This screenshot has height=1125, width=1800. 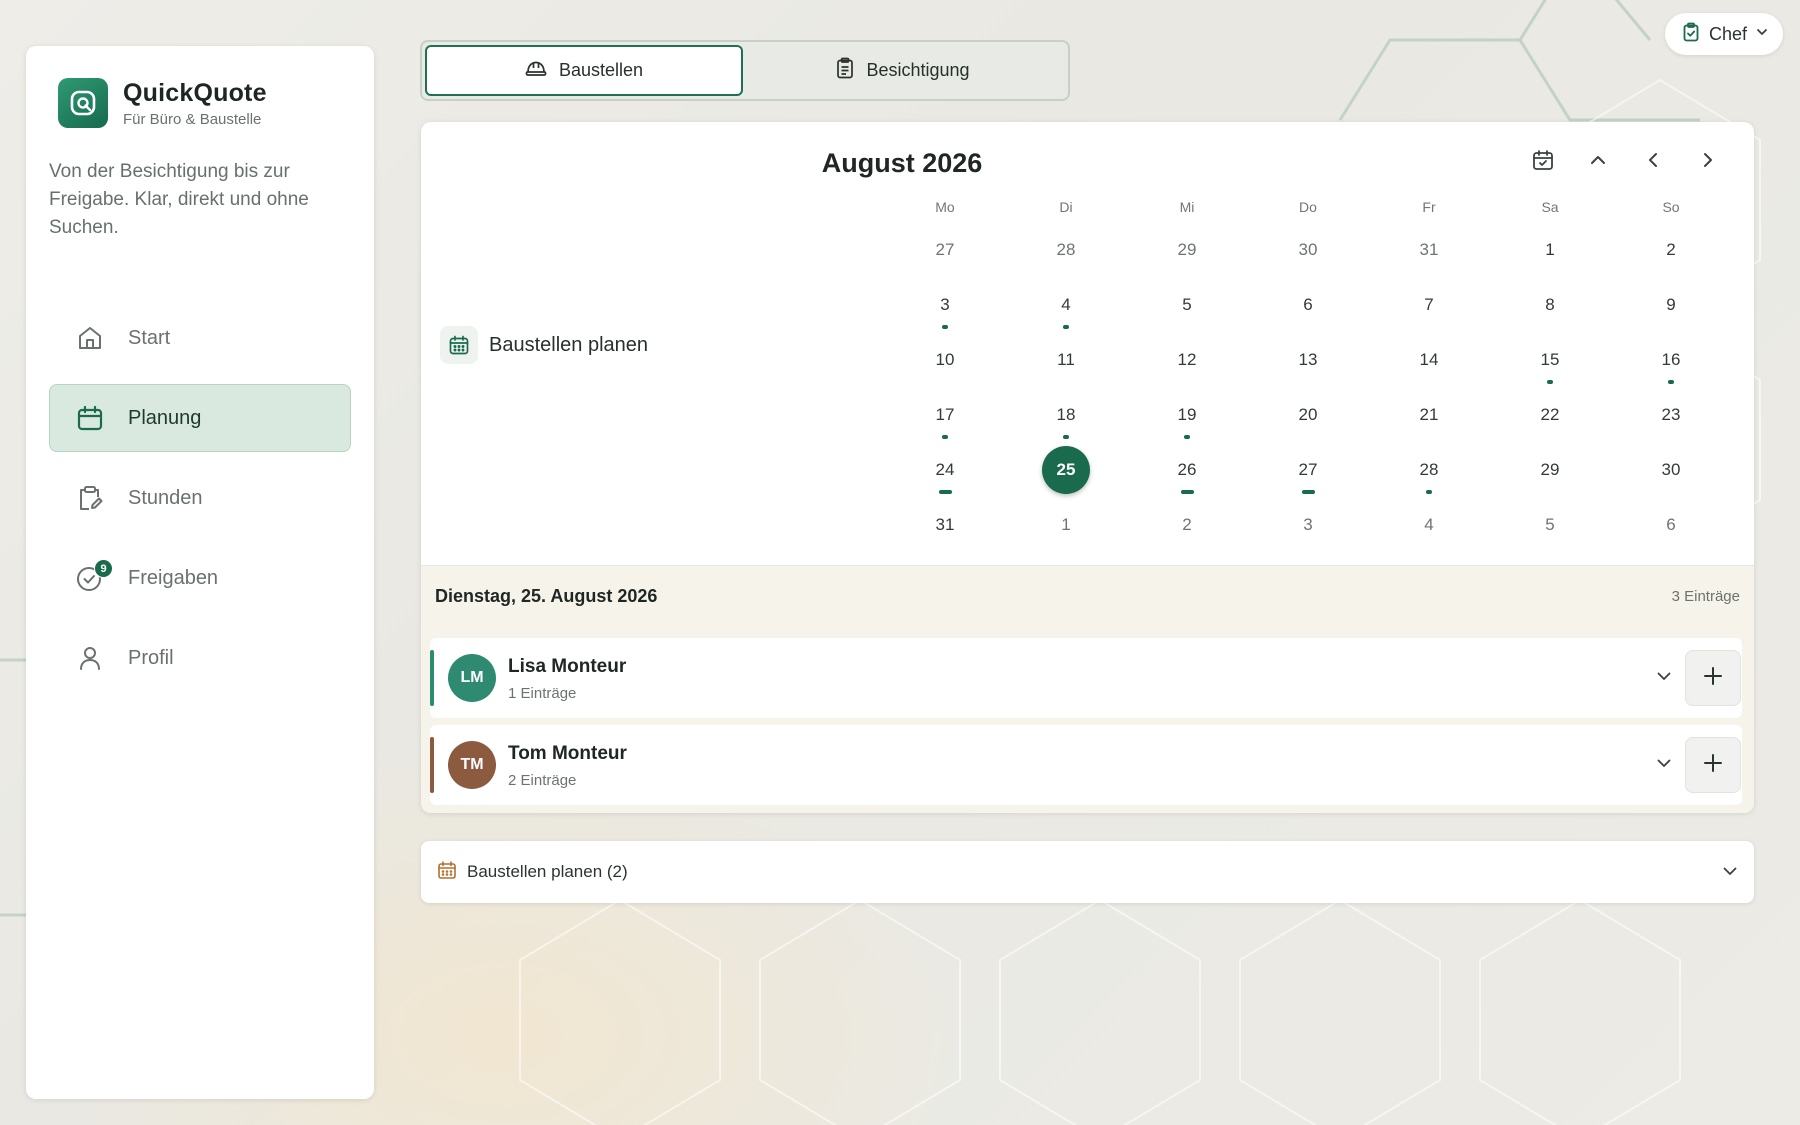 What do you see at coordinates (200, 498) in the screenshot?
I see `sidebar-item-stunden: Stunden` at bounding box center [200, 498].